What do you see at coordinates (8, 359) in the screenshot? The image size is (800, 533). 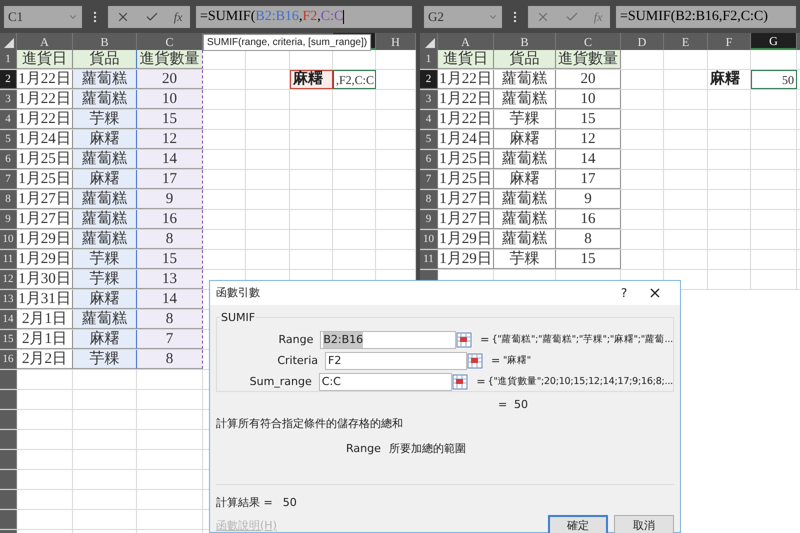 I see `row-header: 16` at bounding box center [8, 359].